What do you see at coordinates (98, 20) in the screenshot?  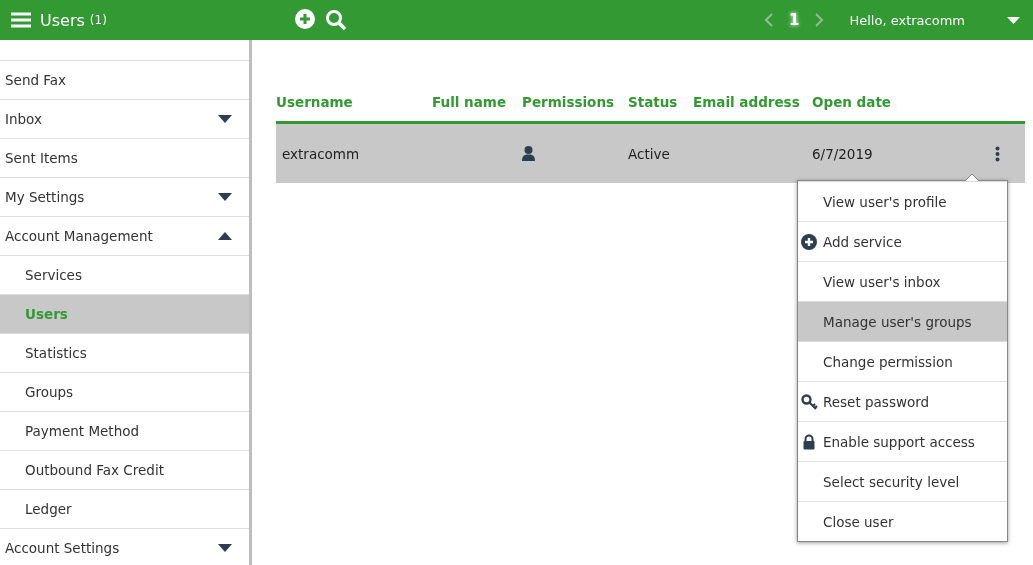 I see `user-count: (1)` at bounding box center [98, 20].